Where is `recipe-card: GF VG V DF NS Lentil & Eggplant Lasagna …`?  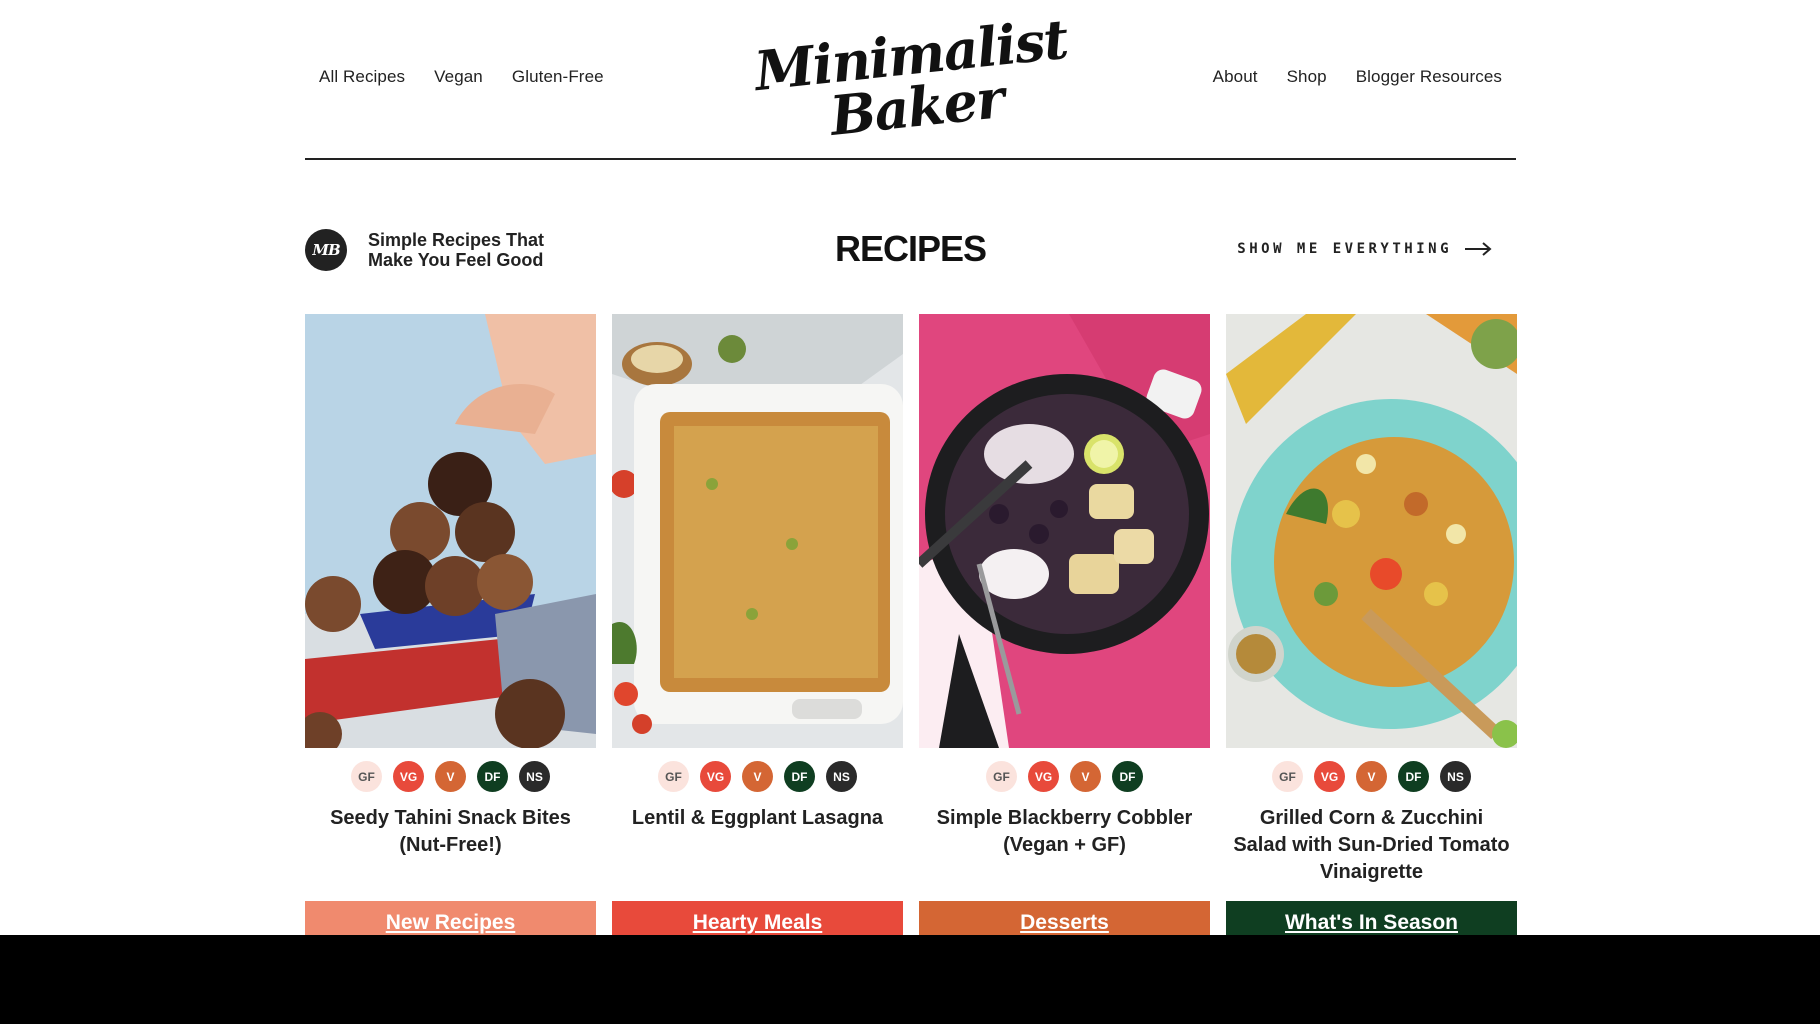 recipe-card: GF VG V DF NS Lentil & Eggplant Lasagna … is located at coordinates (757, 624).